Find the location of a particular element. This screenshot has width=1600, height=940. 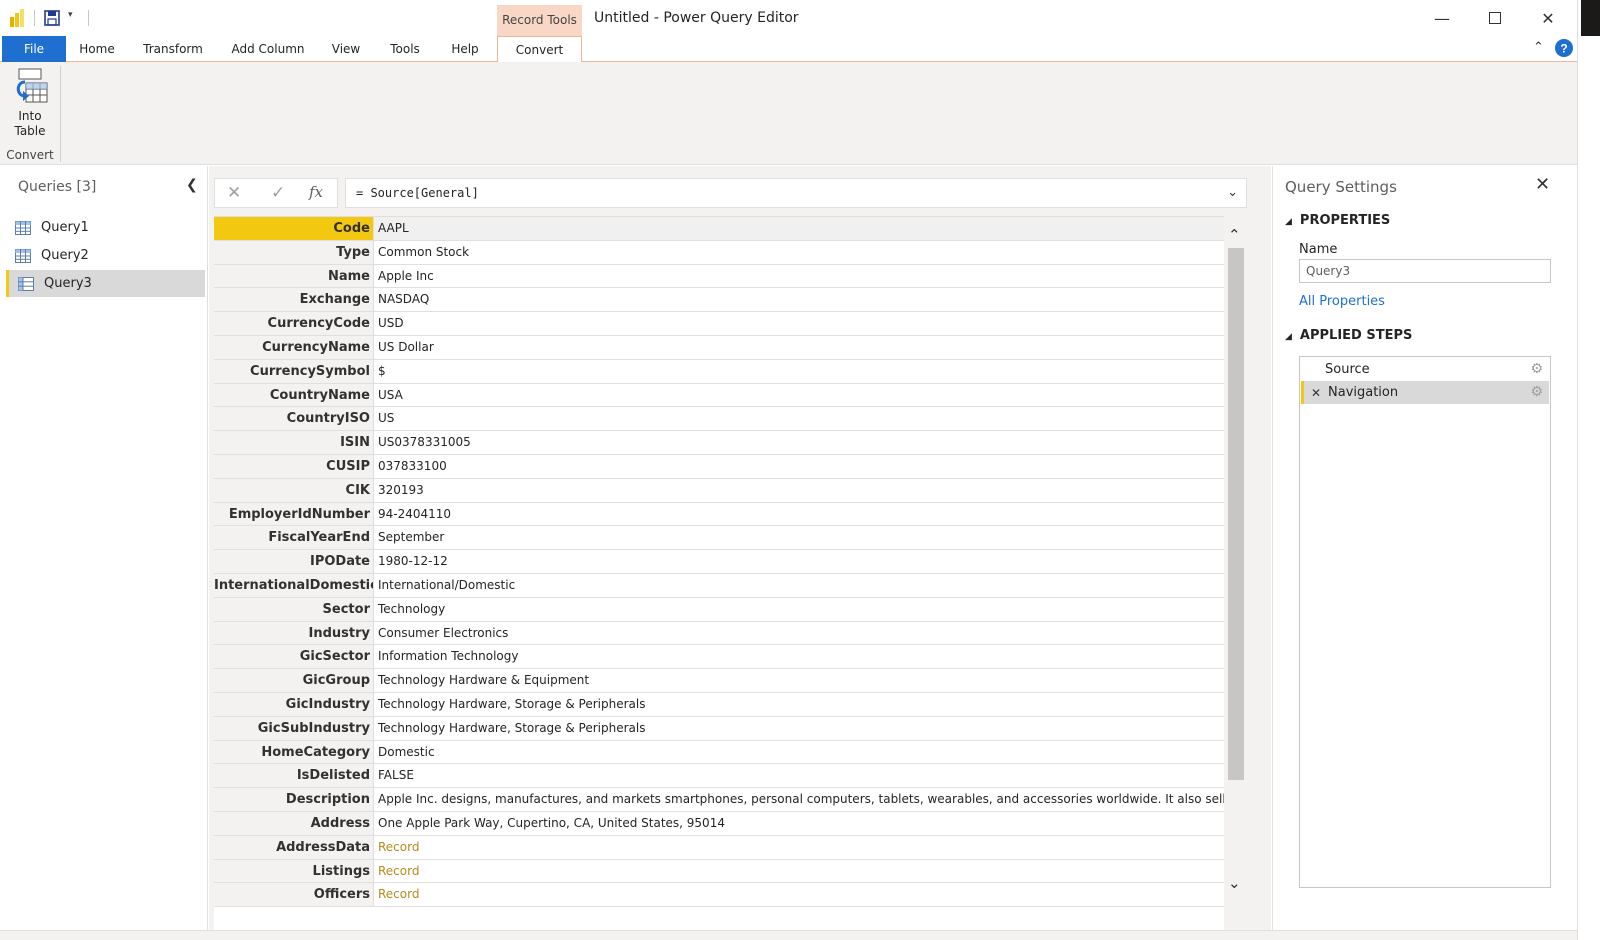

field-value-cell: US Dollar is located at coordinates (799, 347).